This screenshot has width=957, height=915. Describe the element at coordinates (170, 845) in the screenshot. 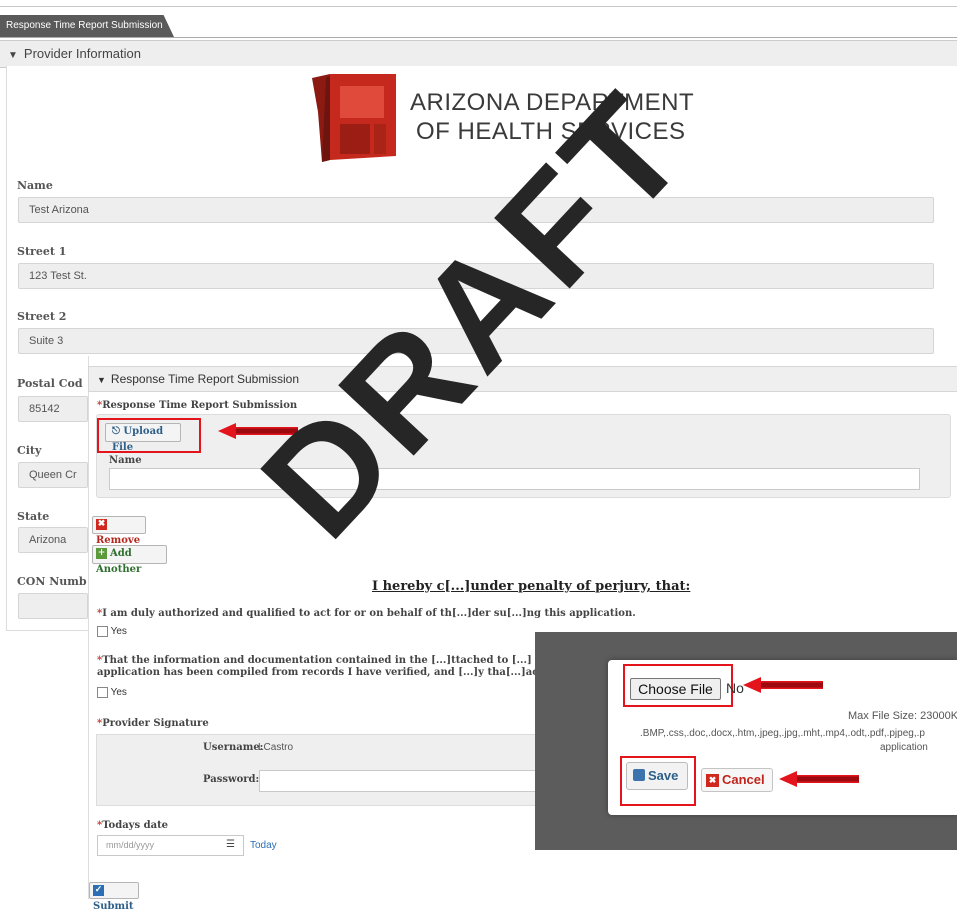

I see `date-input: mm/dd/yyyy` at that location.